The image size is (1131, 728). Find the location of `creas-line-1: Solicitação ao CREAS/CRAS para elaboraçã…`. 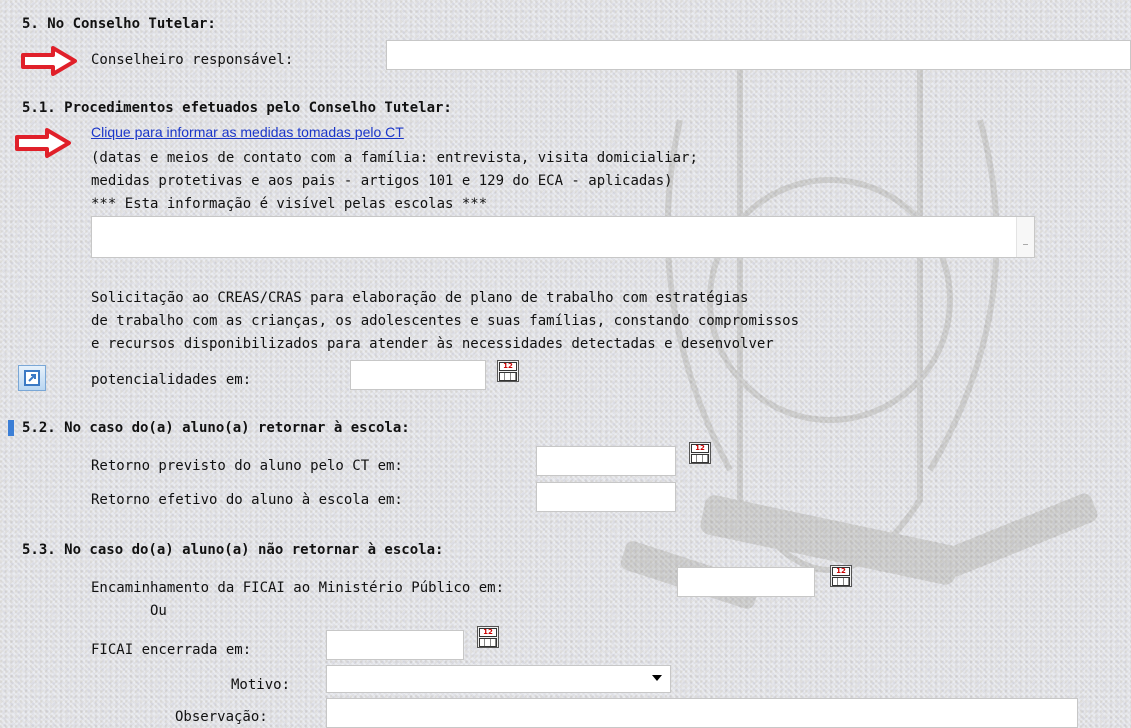

creas-line-1: Solicitação ao CREAS/CRAS para elaboraçã… is located at coordinates (420, 298).